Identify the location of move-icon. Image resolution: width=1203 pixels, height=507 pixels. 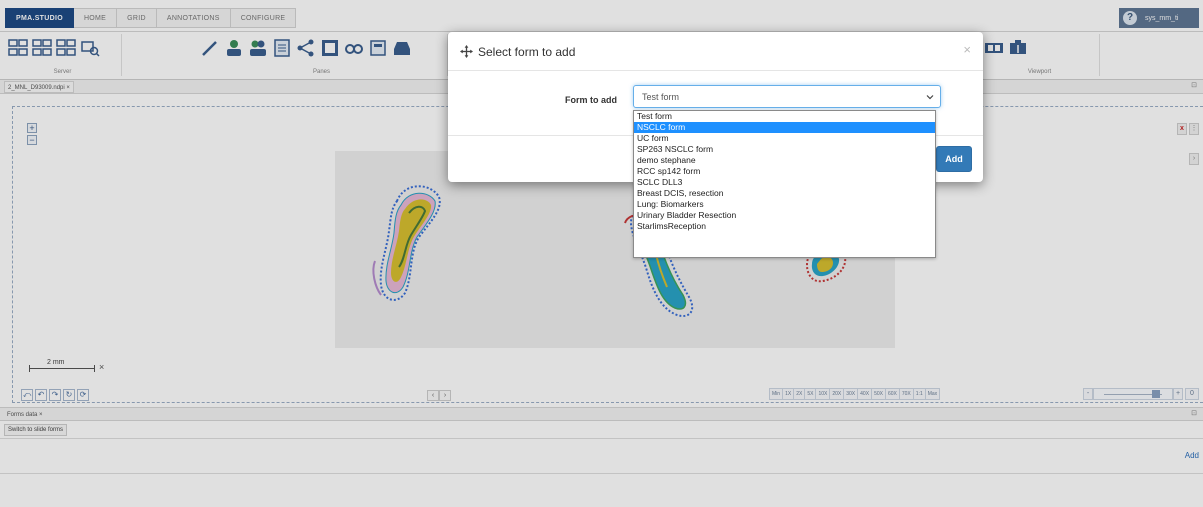
(466, 51).